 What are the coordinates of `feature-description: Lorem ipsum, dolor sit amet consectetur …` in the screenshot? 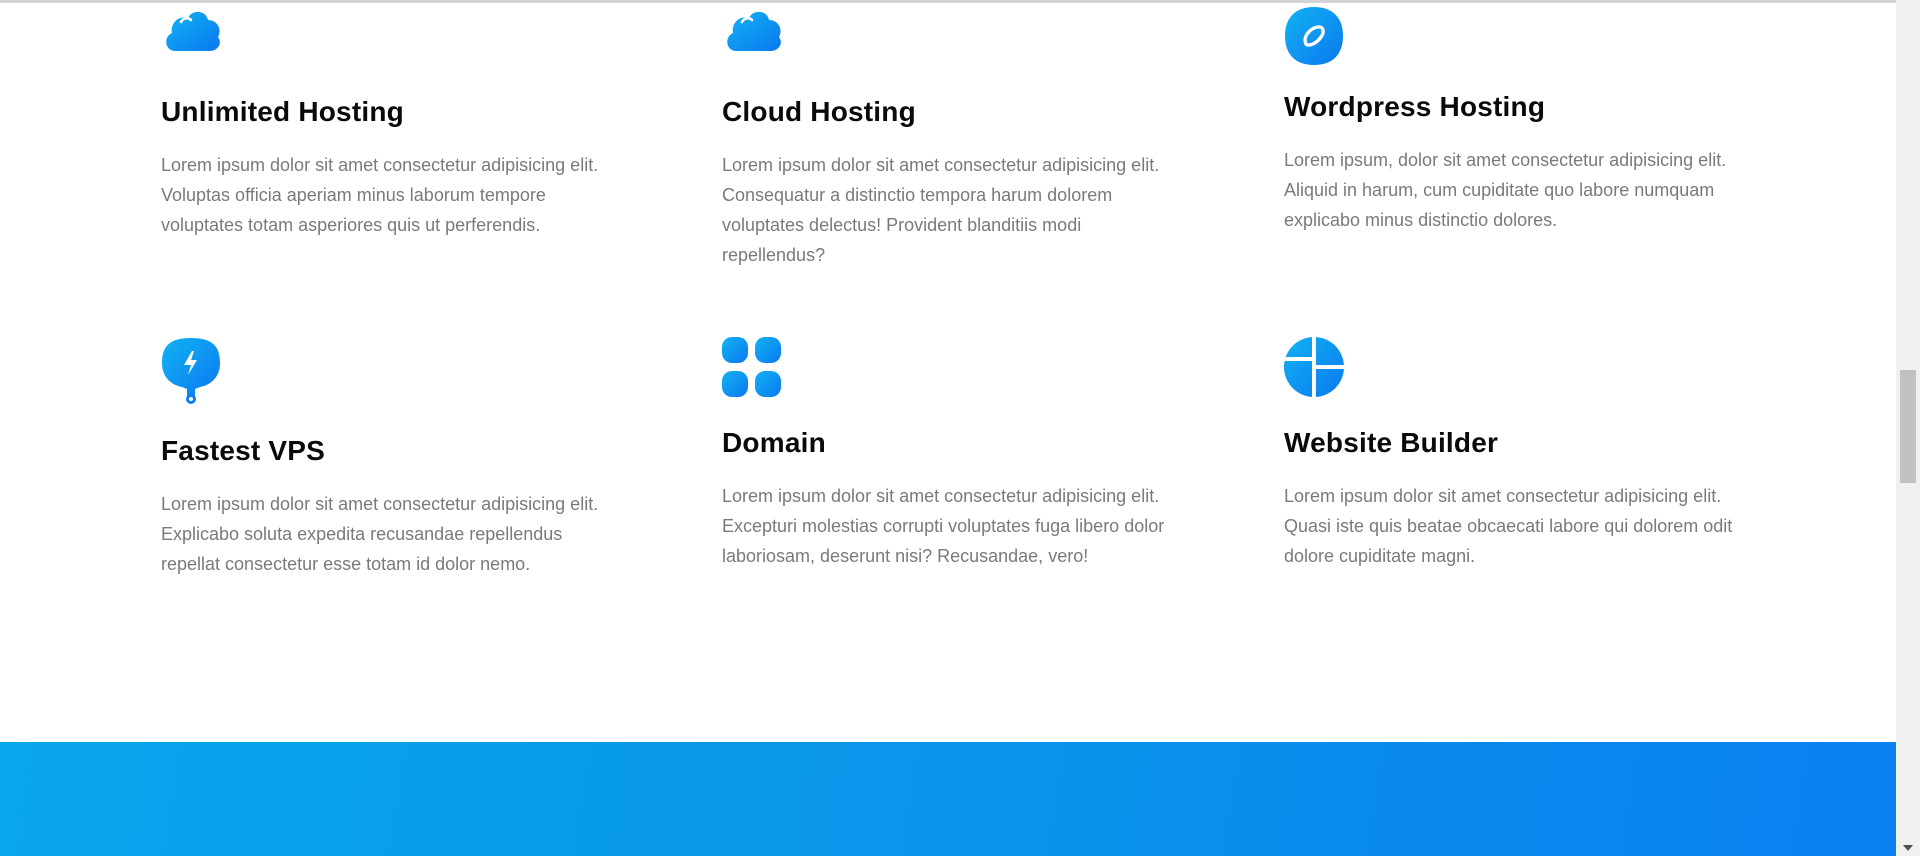 It's located at (1519, 190).